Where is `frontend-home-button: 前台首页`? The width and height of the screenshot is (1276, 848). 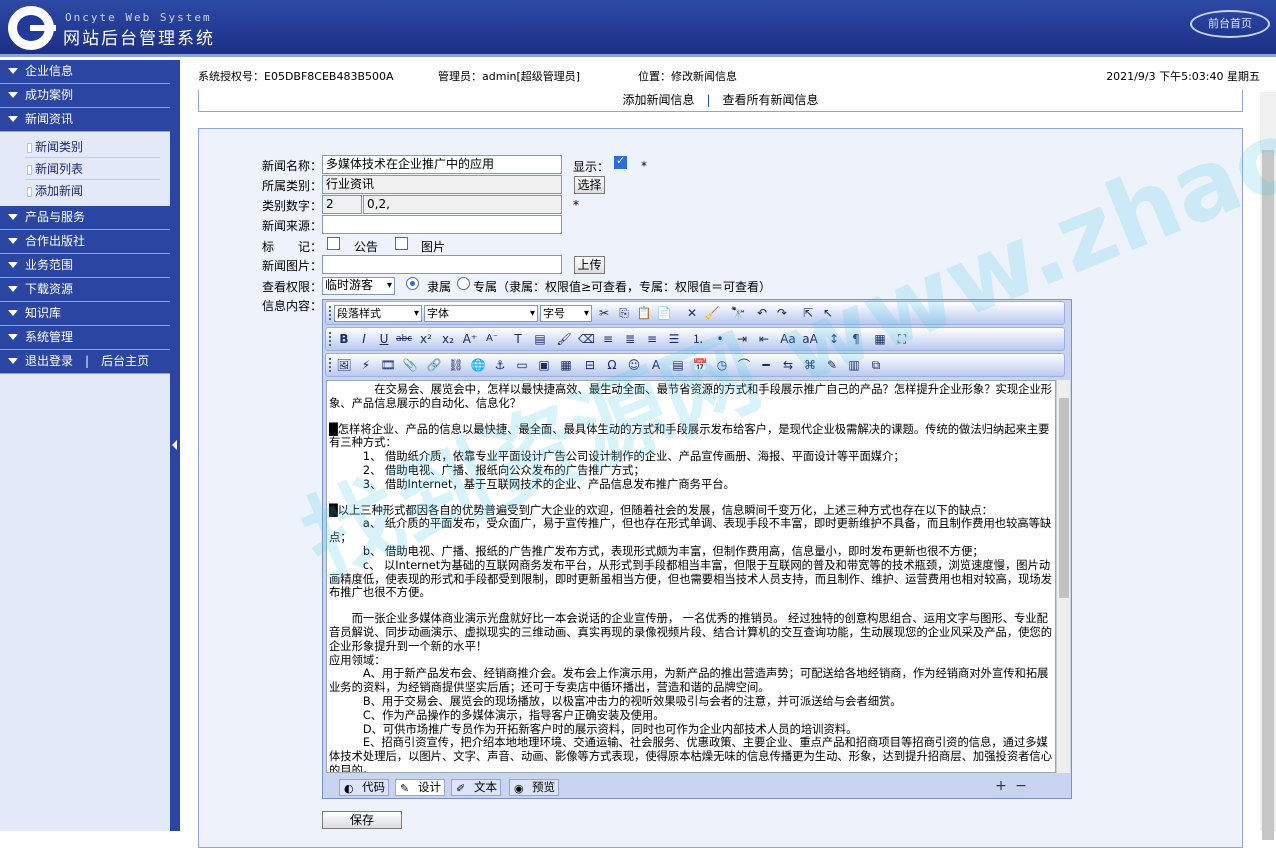
frontend-home-button: 前台首页 is located at coordinates (1230, 24).